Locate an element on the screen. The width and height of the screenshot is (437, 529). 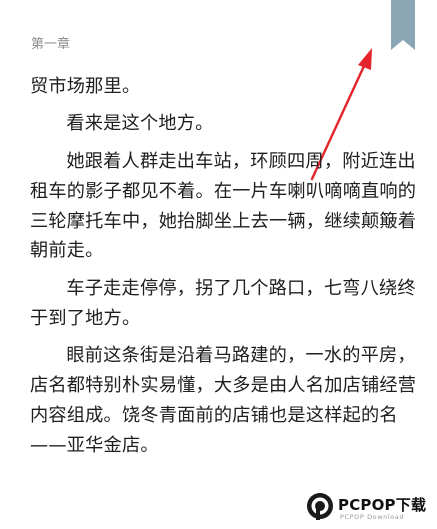
chapter-header: 第一章 is located at coordinates (51, 44).